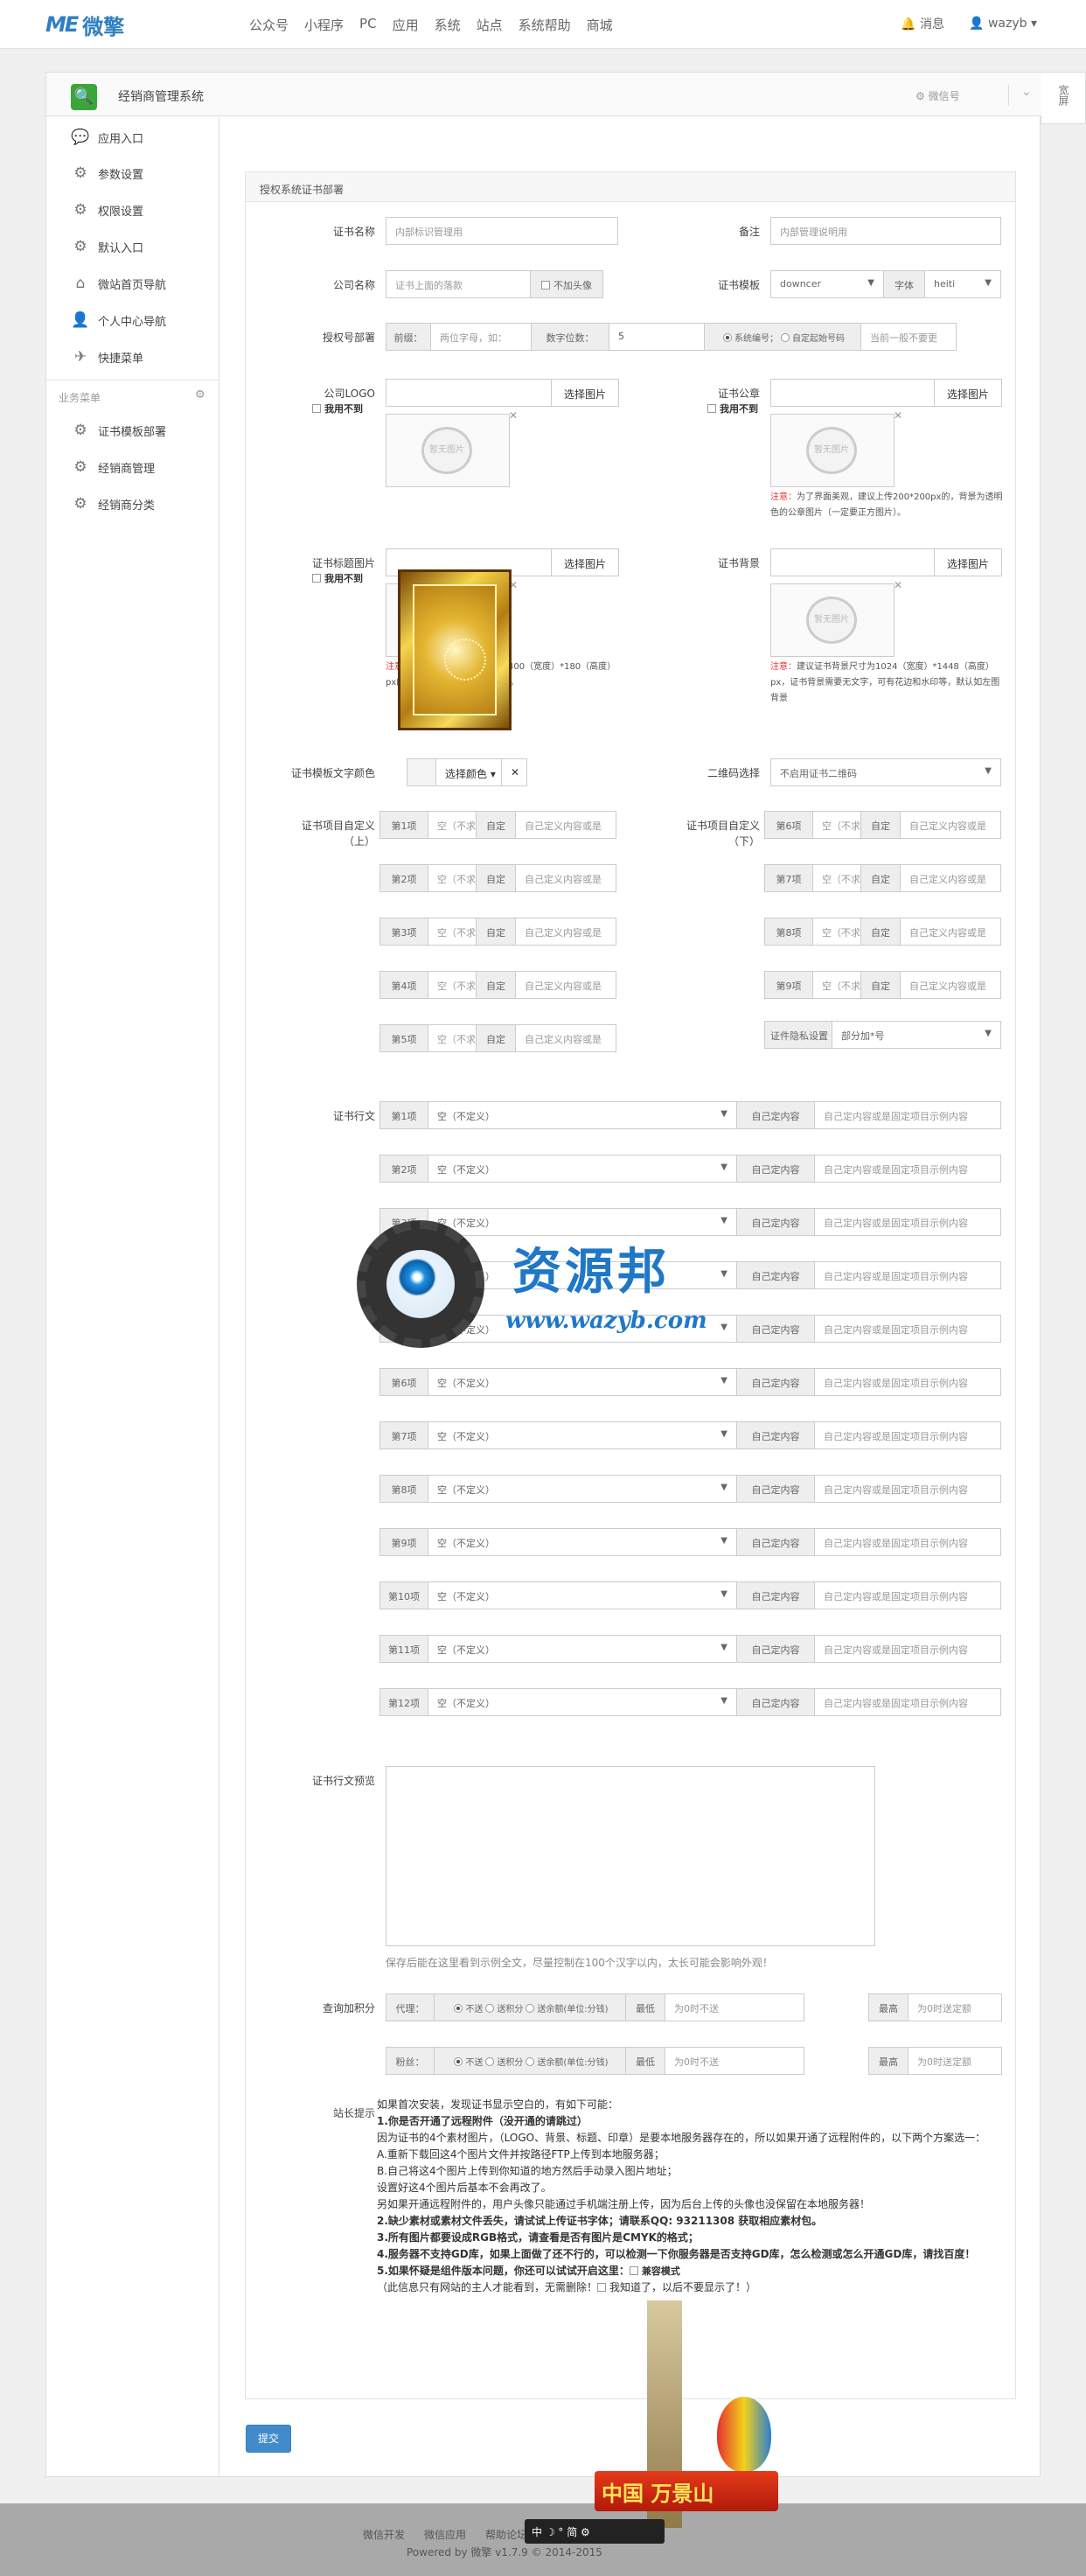 The image size is (1086, 2576). I want to click on title-unused-checkbox, so click(316, 578).